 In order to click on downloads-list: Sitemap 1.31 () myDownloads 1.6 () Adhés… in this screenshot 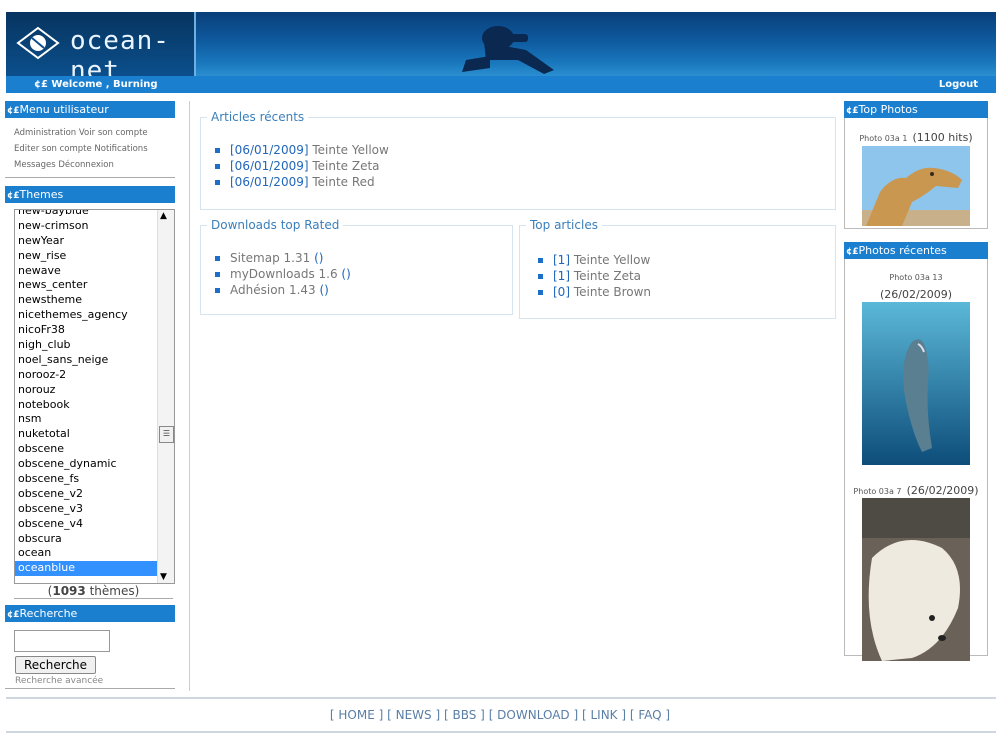, I will do `click(283, 274)`.